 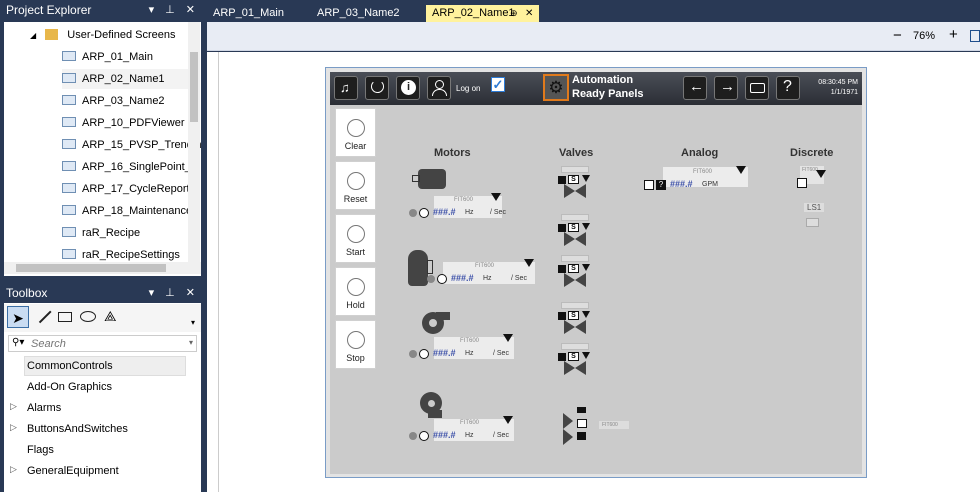 What do you see at coordinates (33, 35) in the screenshot?
I see `expand-arrow-icon: ◢` at bounding box center [33, 35].